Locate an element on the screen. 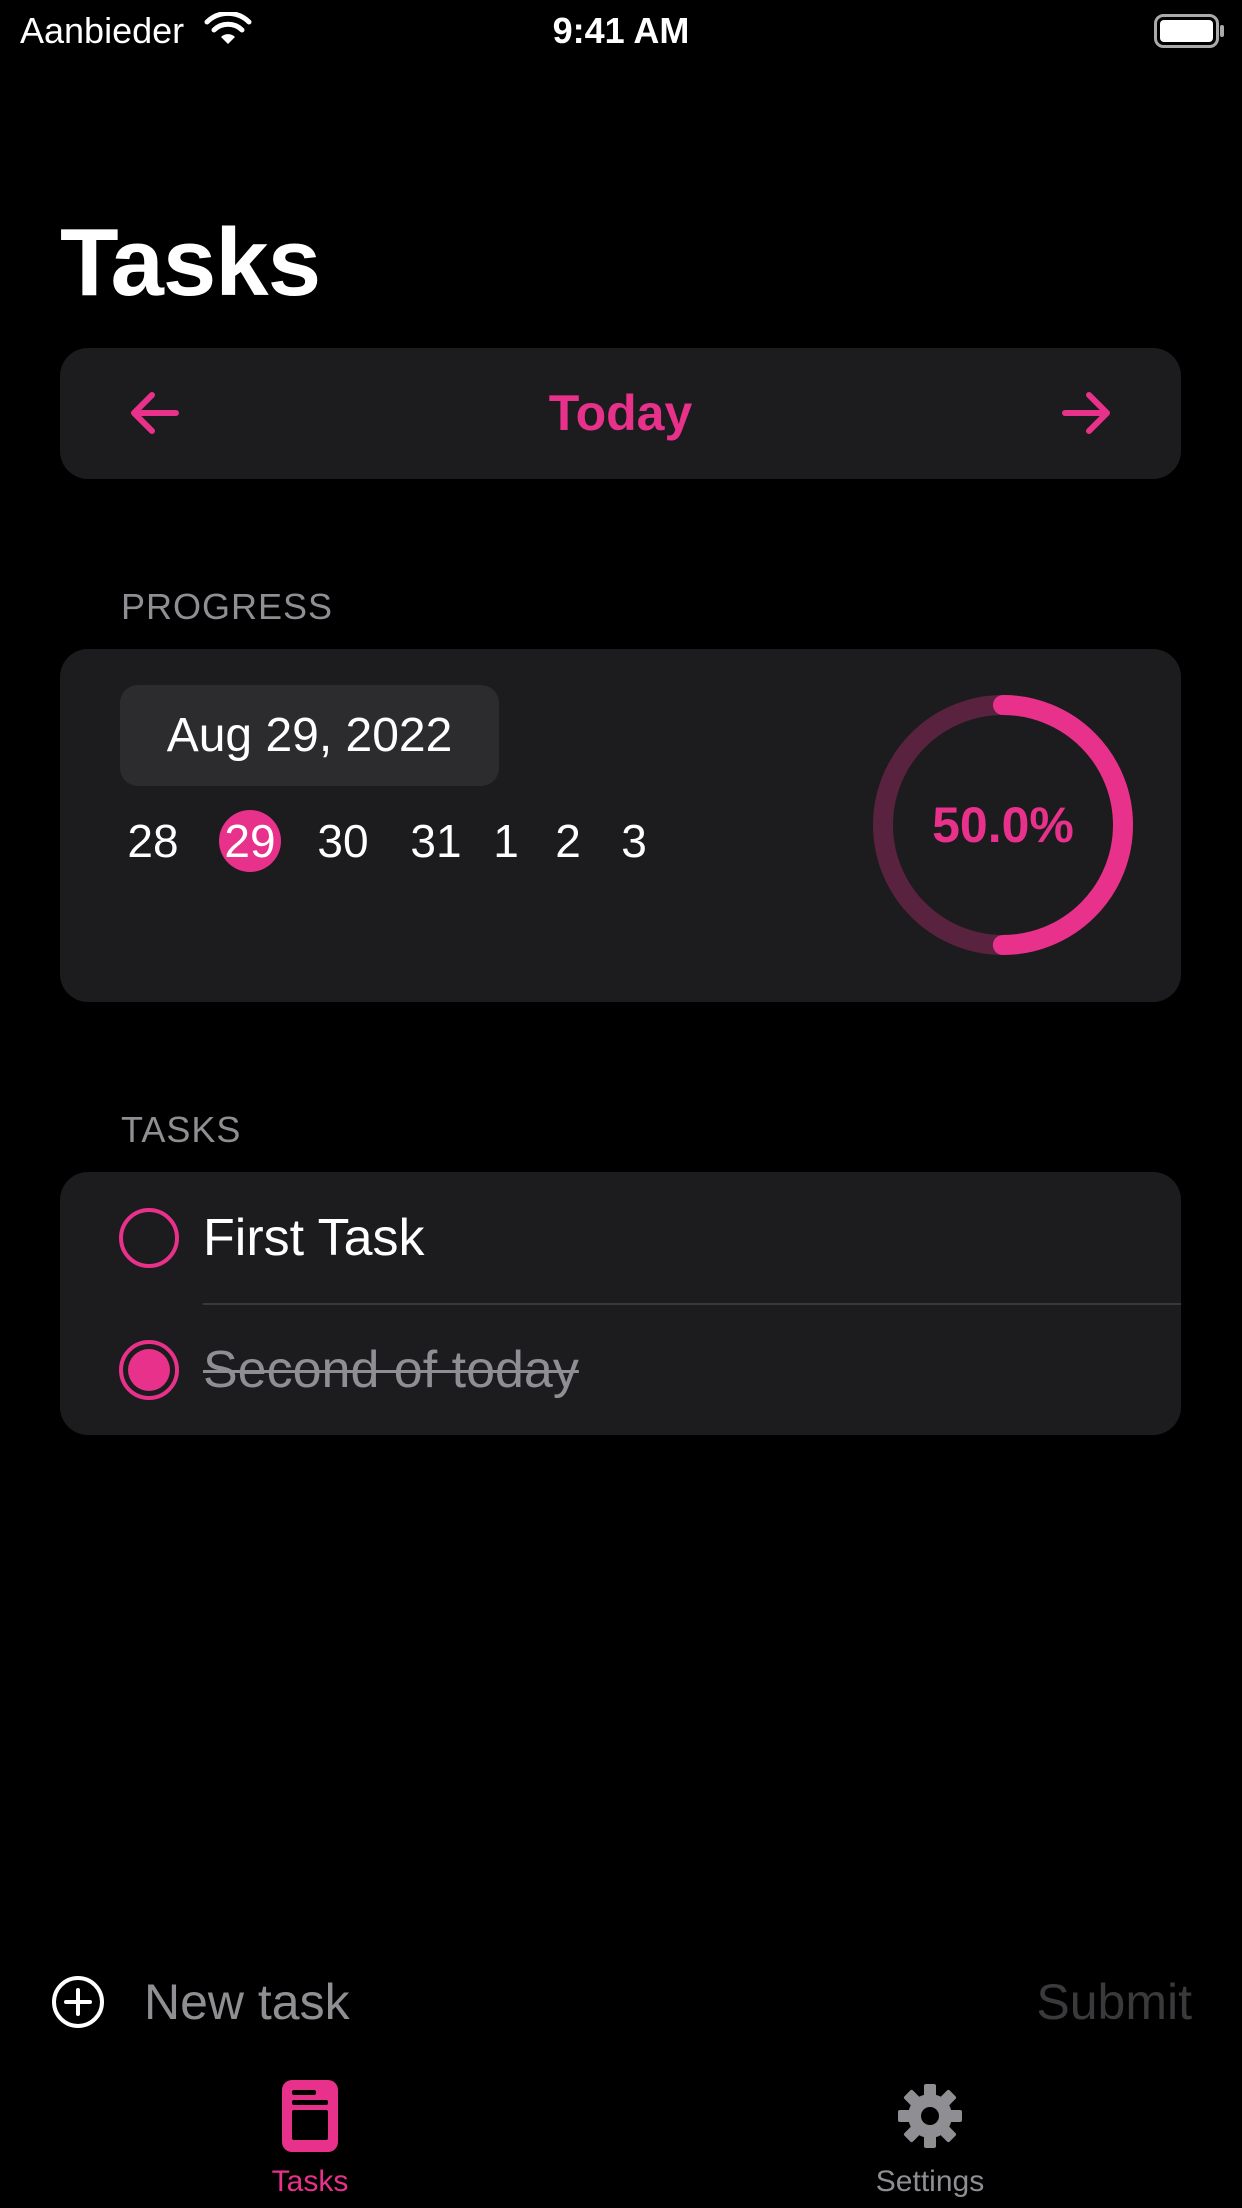 Image resolution: width=1242 pixels, height=2208 pixels. checked-circle-icon is located at coordinates (149, 1370).